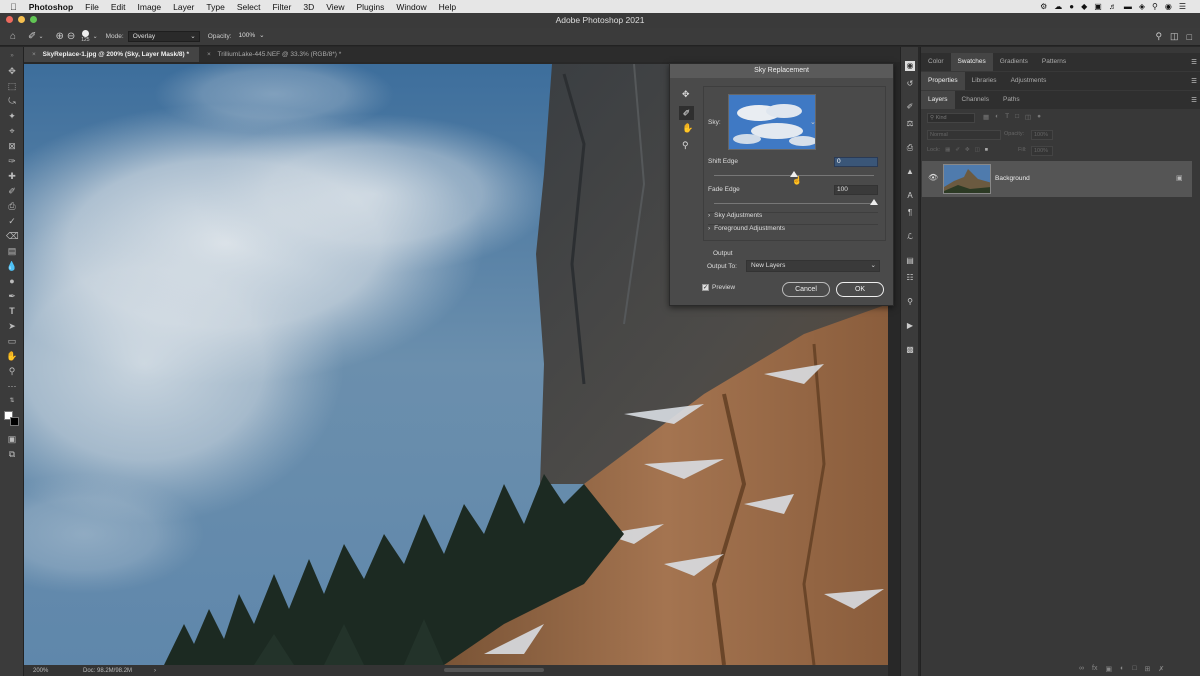 This screenshot has width=1200, height=676. Describe the element at coordinates (943, 81) in the screenshot. I see `tab-properties: Properties` at that location.